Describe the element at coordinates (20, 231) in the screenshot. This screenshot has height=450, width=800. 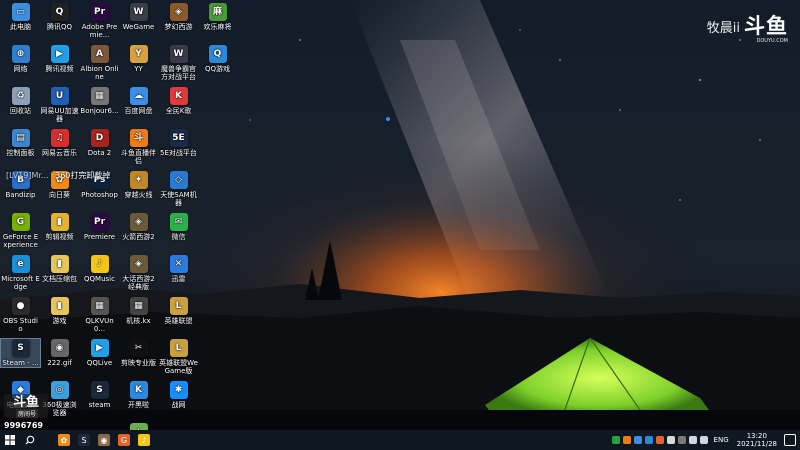
I see `desktop-icon: G GeForce Experience` at that location.